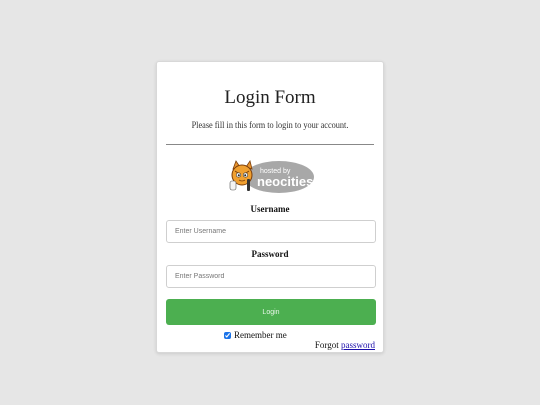  Describe the element at coordinates (326, 345) in the screenshot. I see `forgot-prefix: Forgot` at that location.